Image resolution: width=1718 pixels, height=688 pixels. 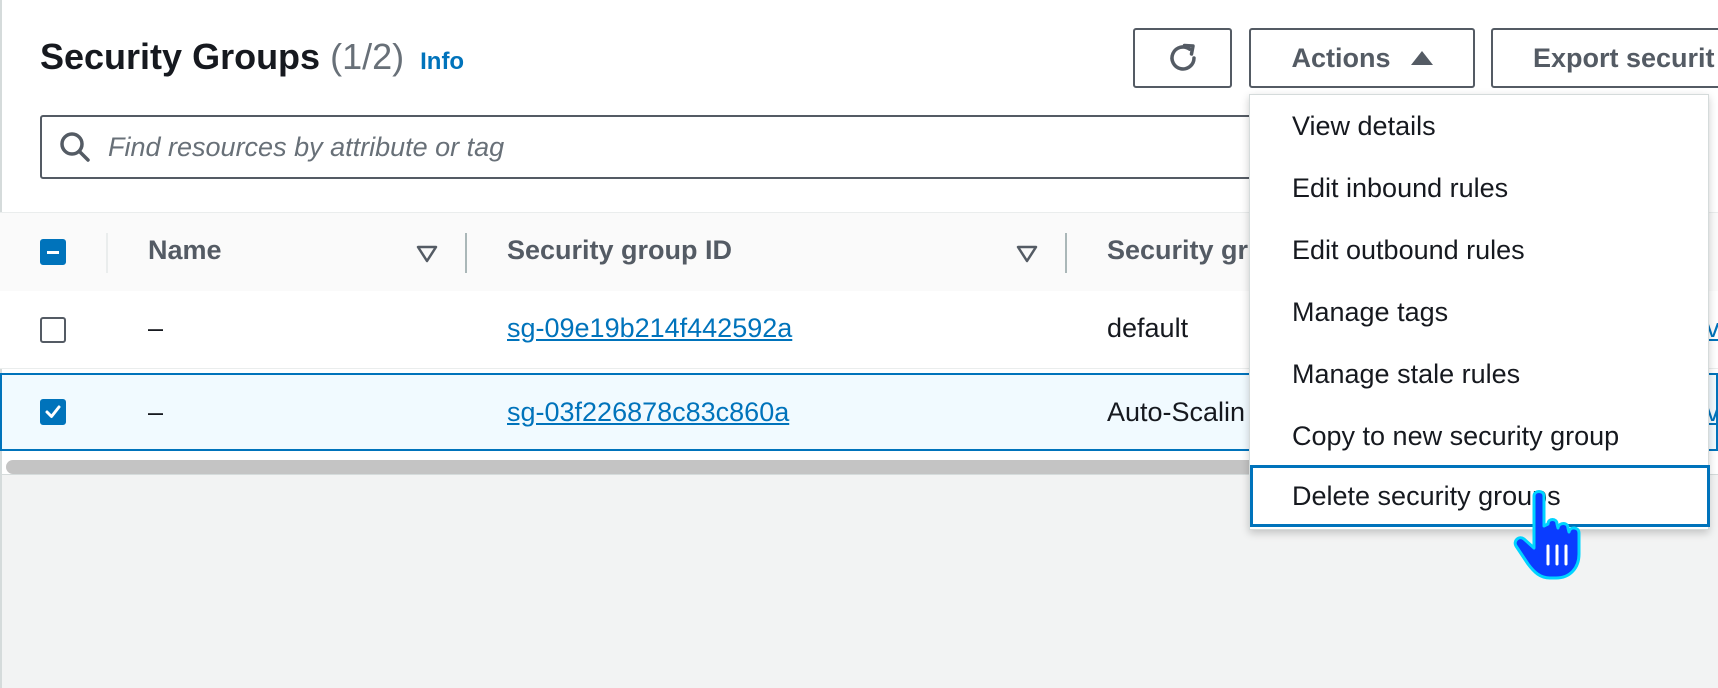 I want to click on menu-item-copy-to-new-security-group: Copy to new security group, so click(x=1480, y=436).